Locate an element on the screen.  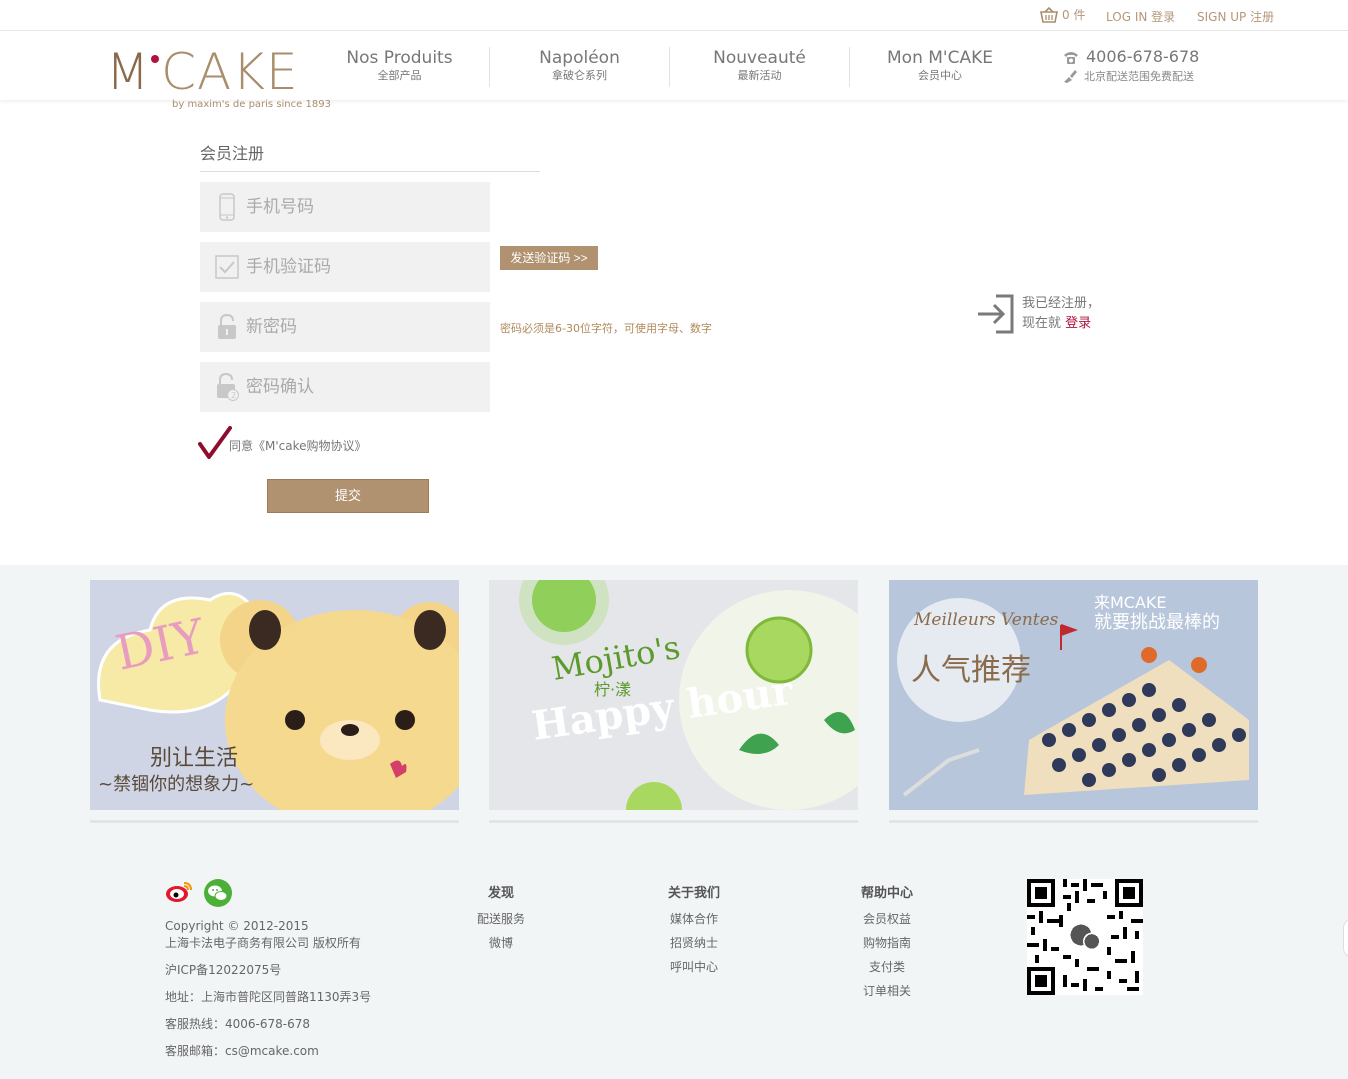
login-arrow-icon is located at coordinates (996, 314).